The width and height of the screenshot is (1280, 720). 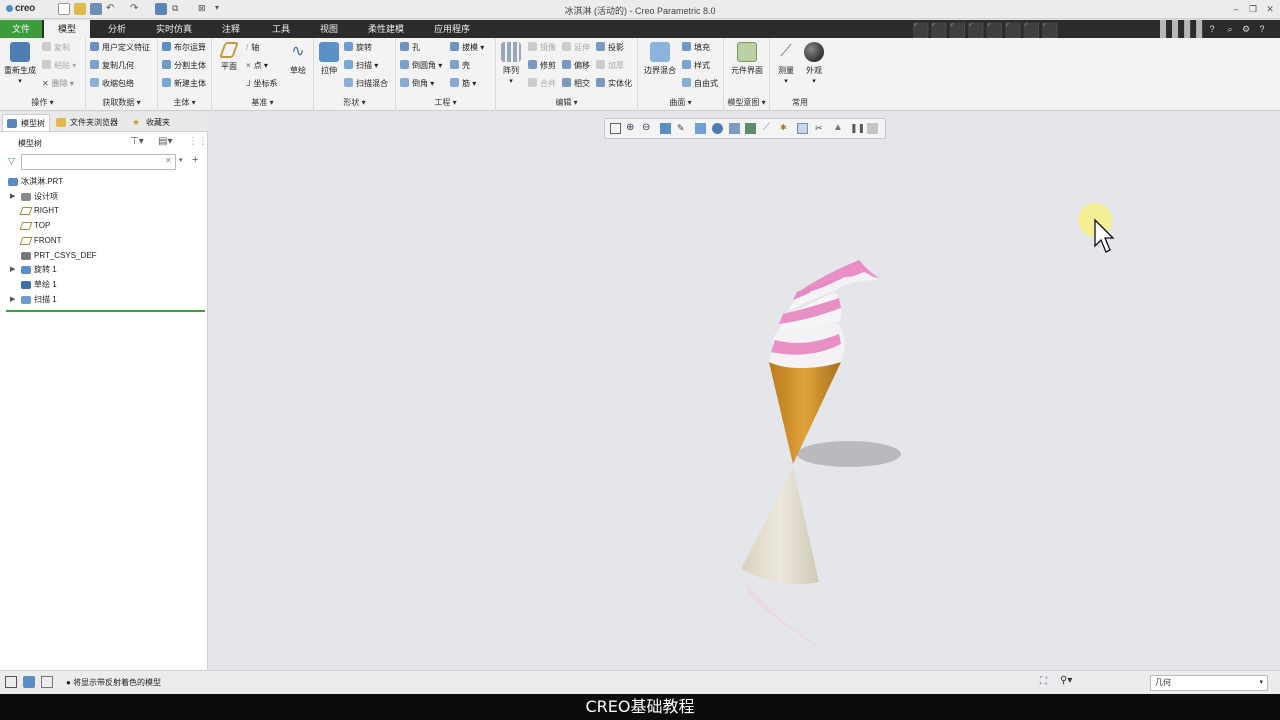 I want to click on sweep-button: 扫描 ▾, so click(x=361, y=66).